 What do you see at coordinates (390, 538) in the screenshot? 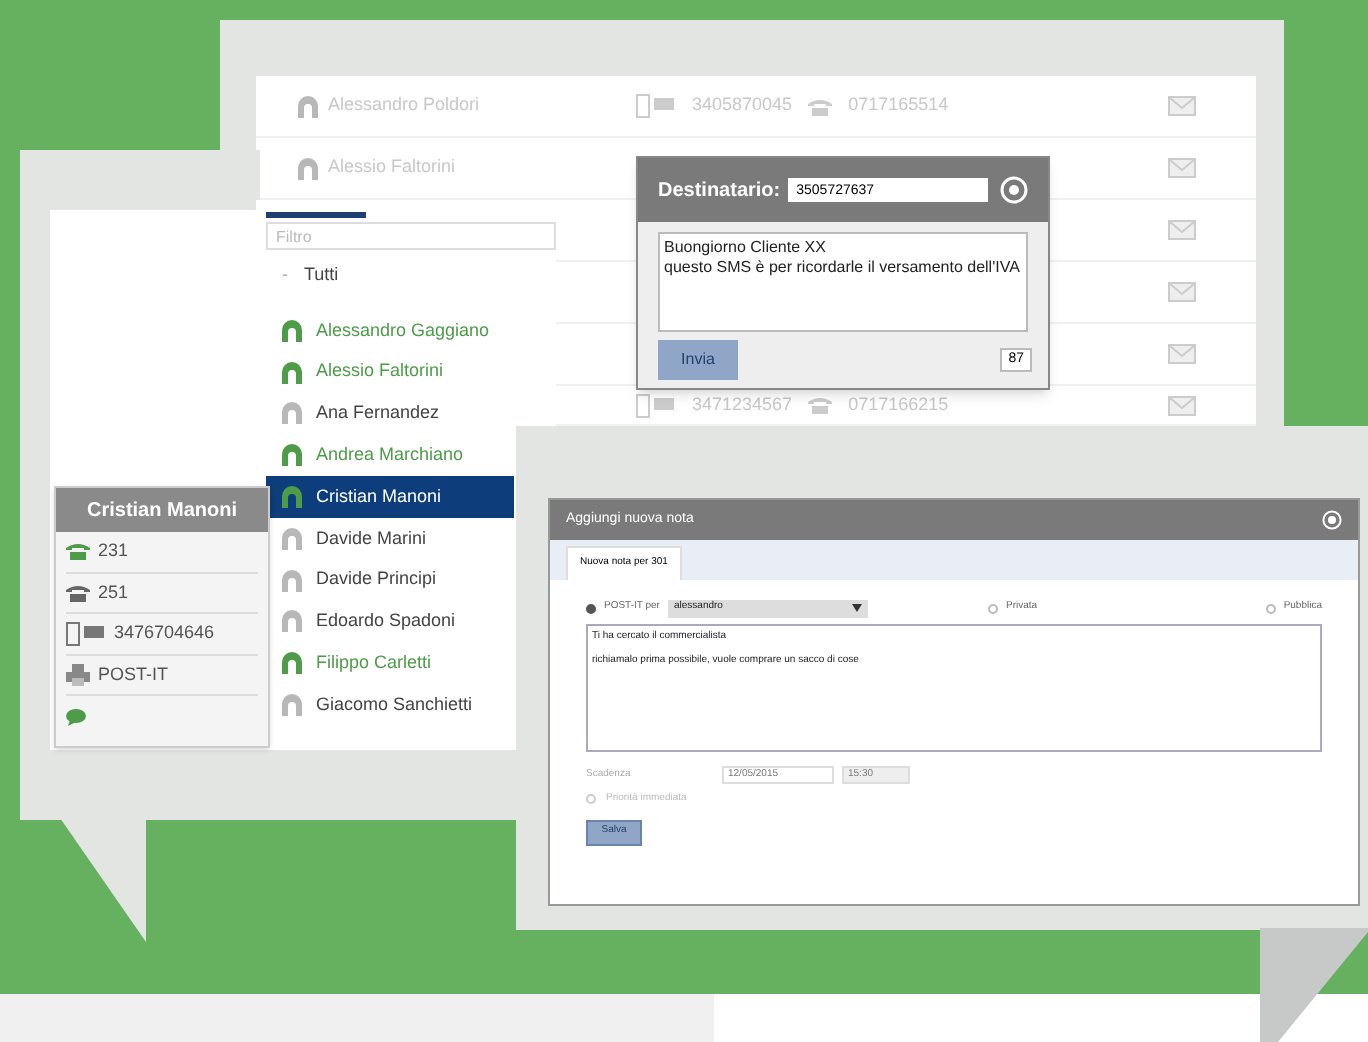
I see `contact-item: Davide Marini` at bounding box center [390, 538].